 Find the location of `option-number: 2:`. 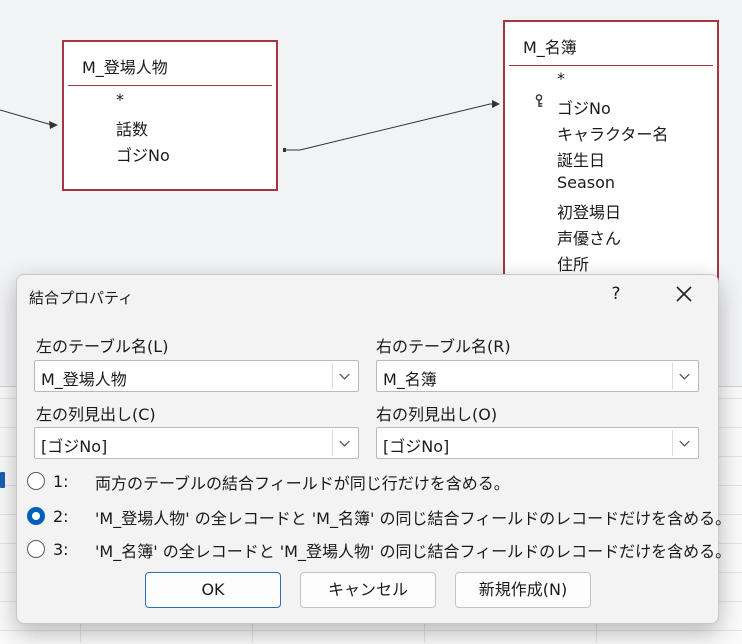

option-number: 2: is located at coordinates (61, 516).